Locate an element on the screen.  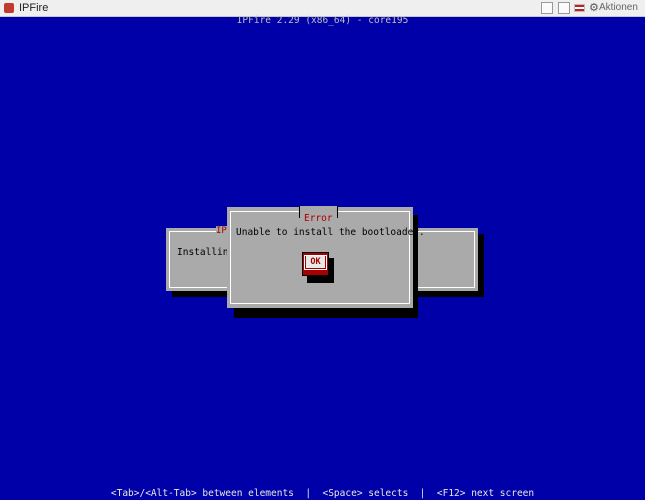
background-window-title-left: IP is located at coordinates (221, 231).